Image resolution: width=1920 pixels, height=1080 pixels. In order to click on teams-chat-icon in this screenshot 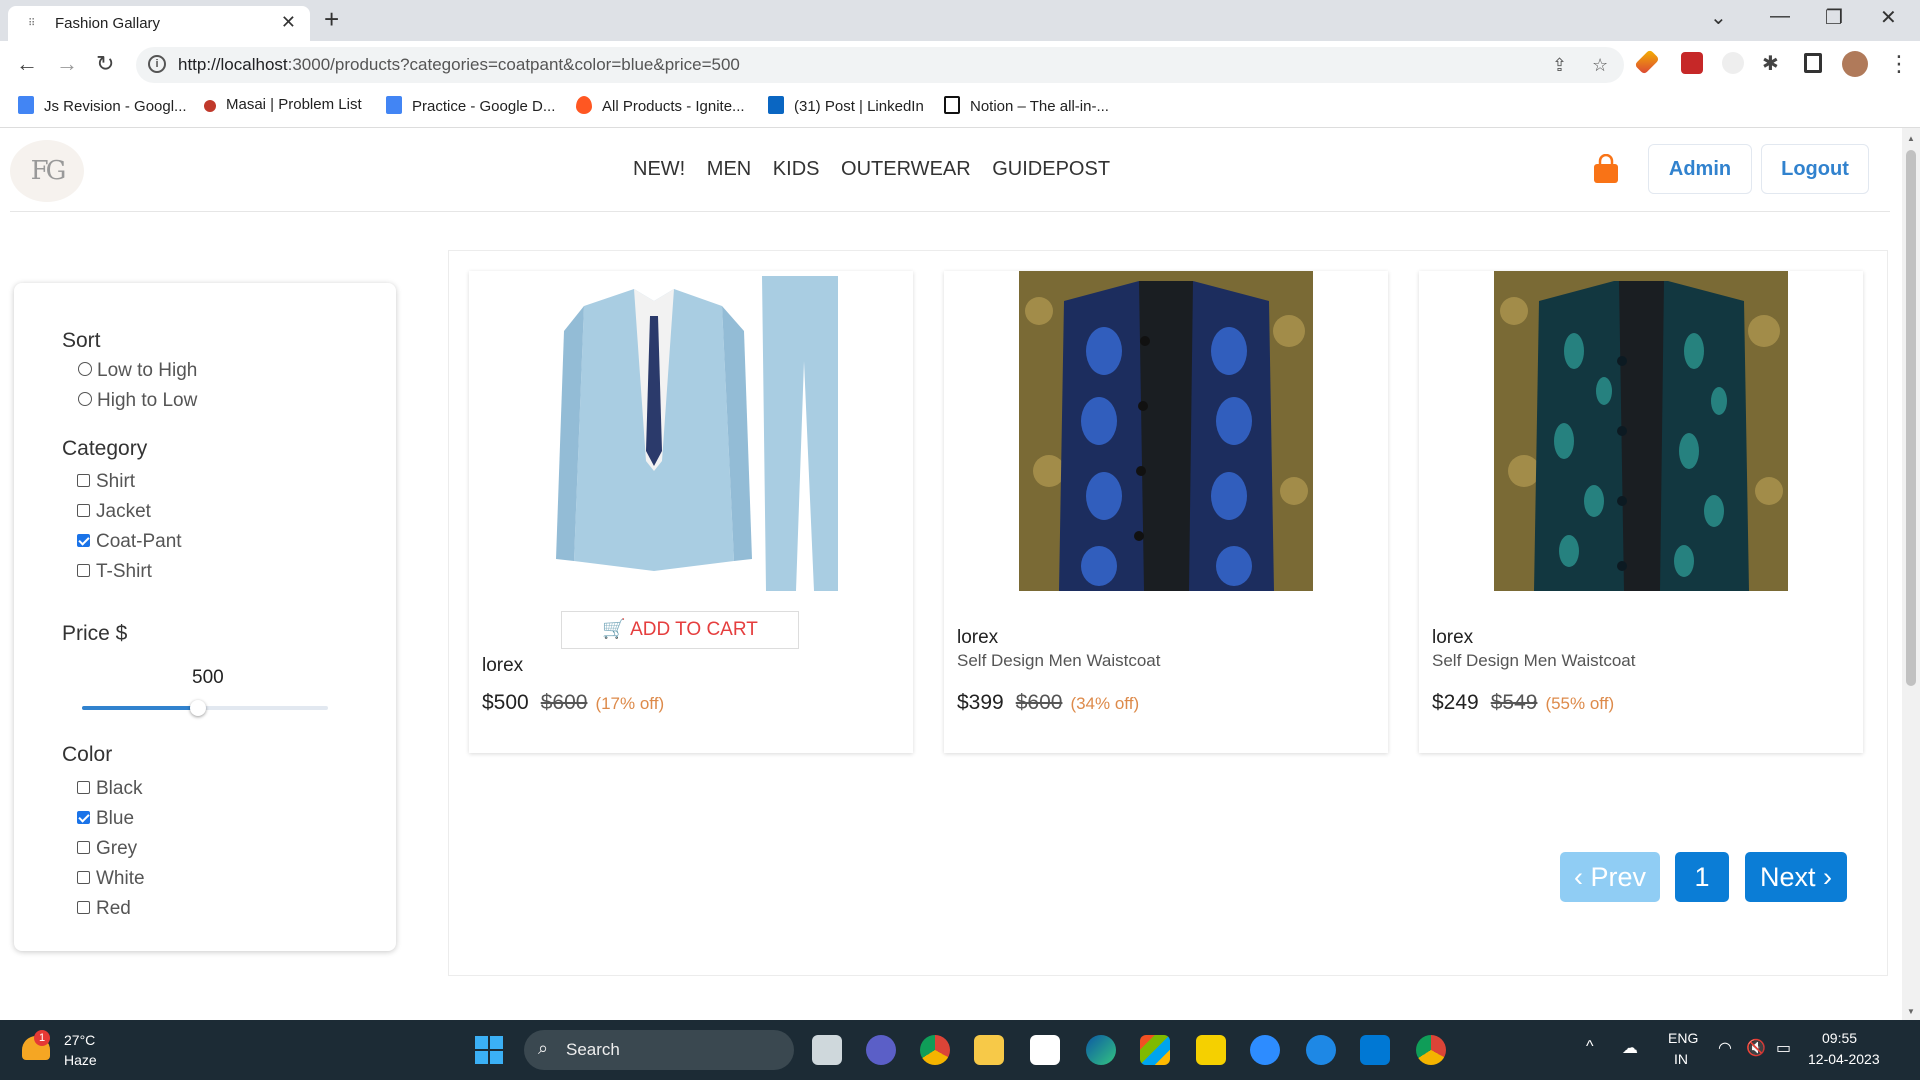, I will do `click(881, 1050)`.